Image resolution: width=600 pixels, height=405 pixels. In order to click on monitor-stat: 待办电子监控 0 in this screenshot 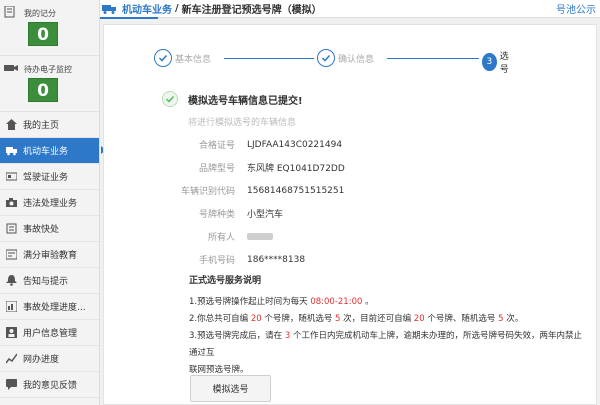, I will do `click(49, 84)`.